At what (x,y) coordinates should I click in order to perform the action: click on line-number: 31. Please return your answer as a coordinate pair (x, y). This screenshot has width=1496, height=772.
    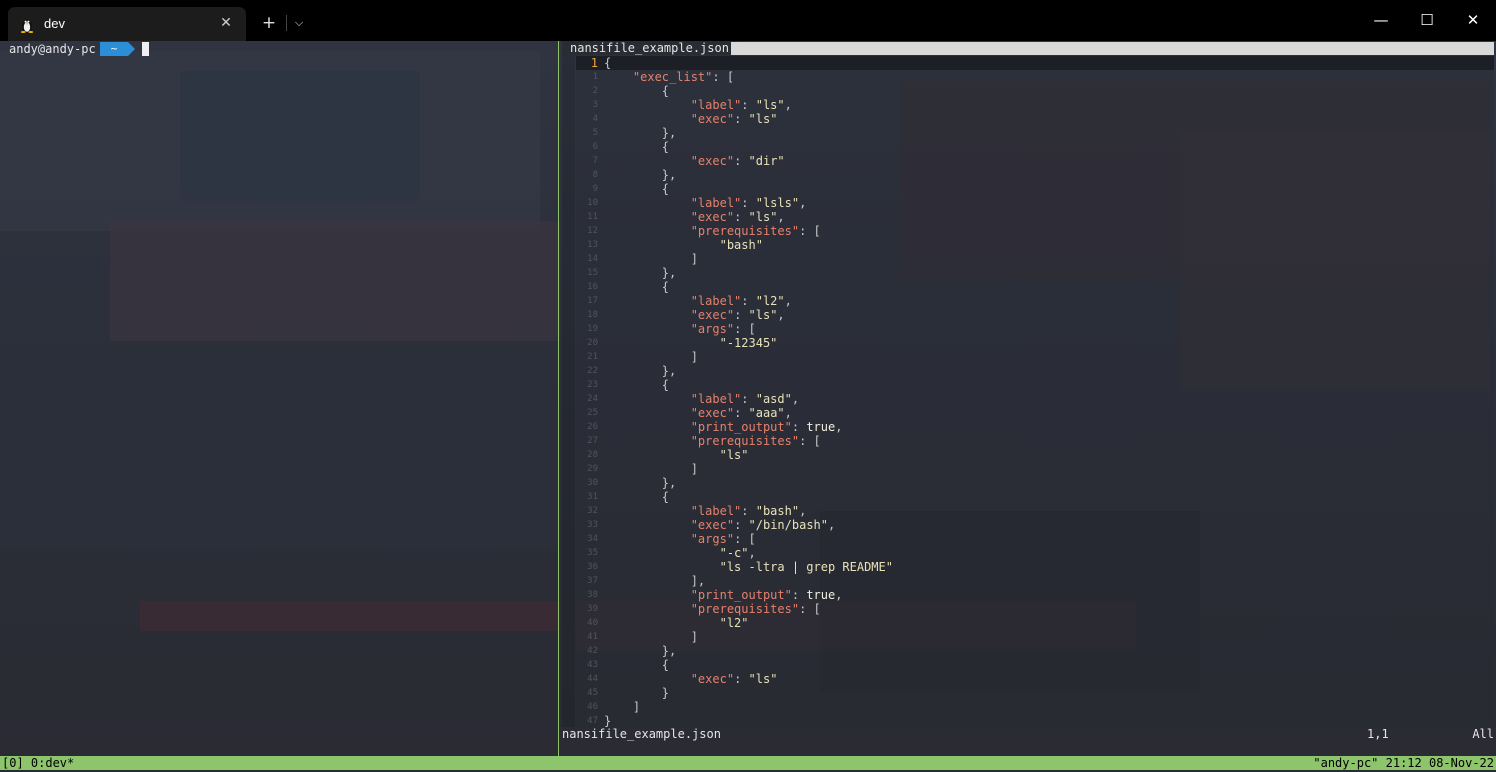
    Looking at the image, I should click on (592, 497).